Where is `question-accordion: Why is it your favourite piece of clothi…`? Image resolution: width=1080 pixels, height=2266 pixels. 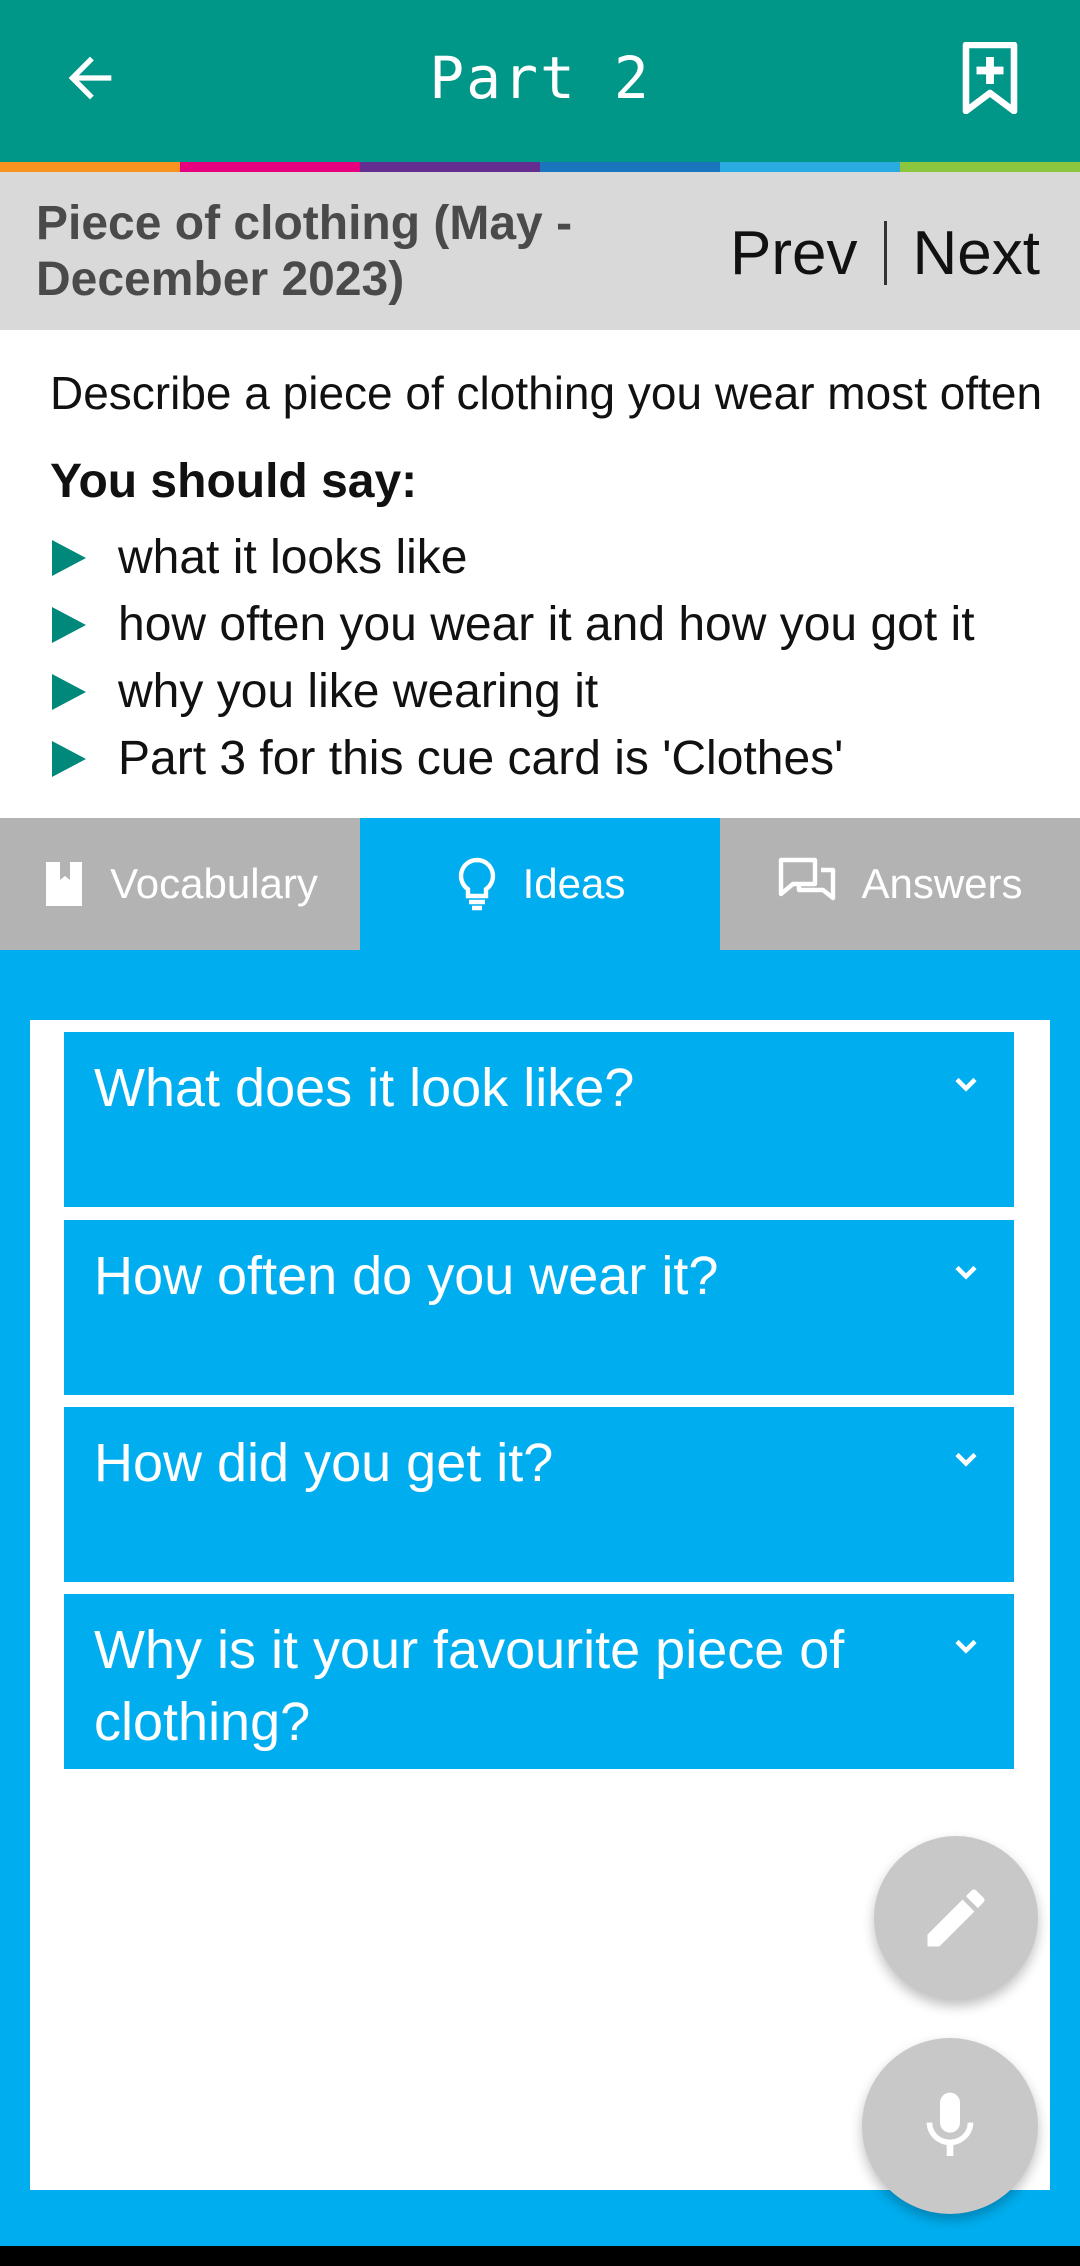
question-accordion: Why is it your favourite piece of clothi… is located at coordinates (539, 1681).